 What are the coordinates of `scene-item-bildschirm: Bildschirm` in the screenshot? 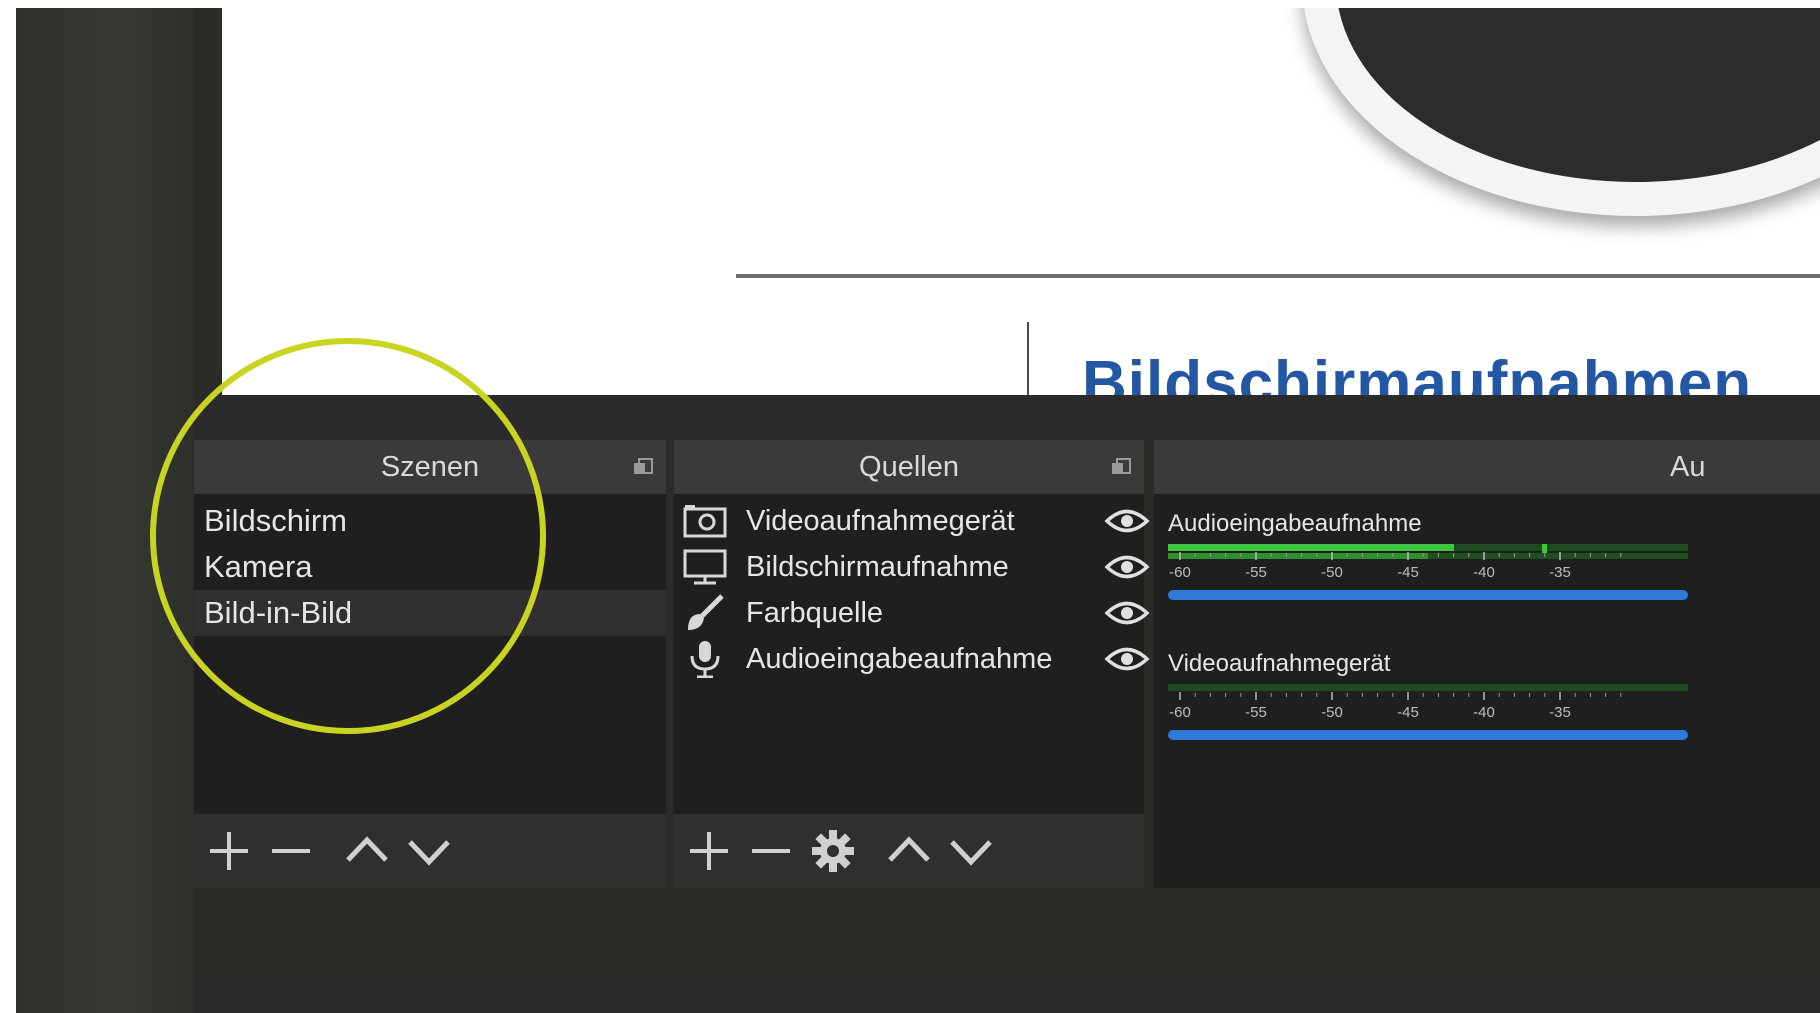 It's located at (430, 521).